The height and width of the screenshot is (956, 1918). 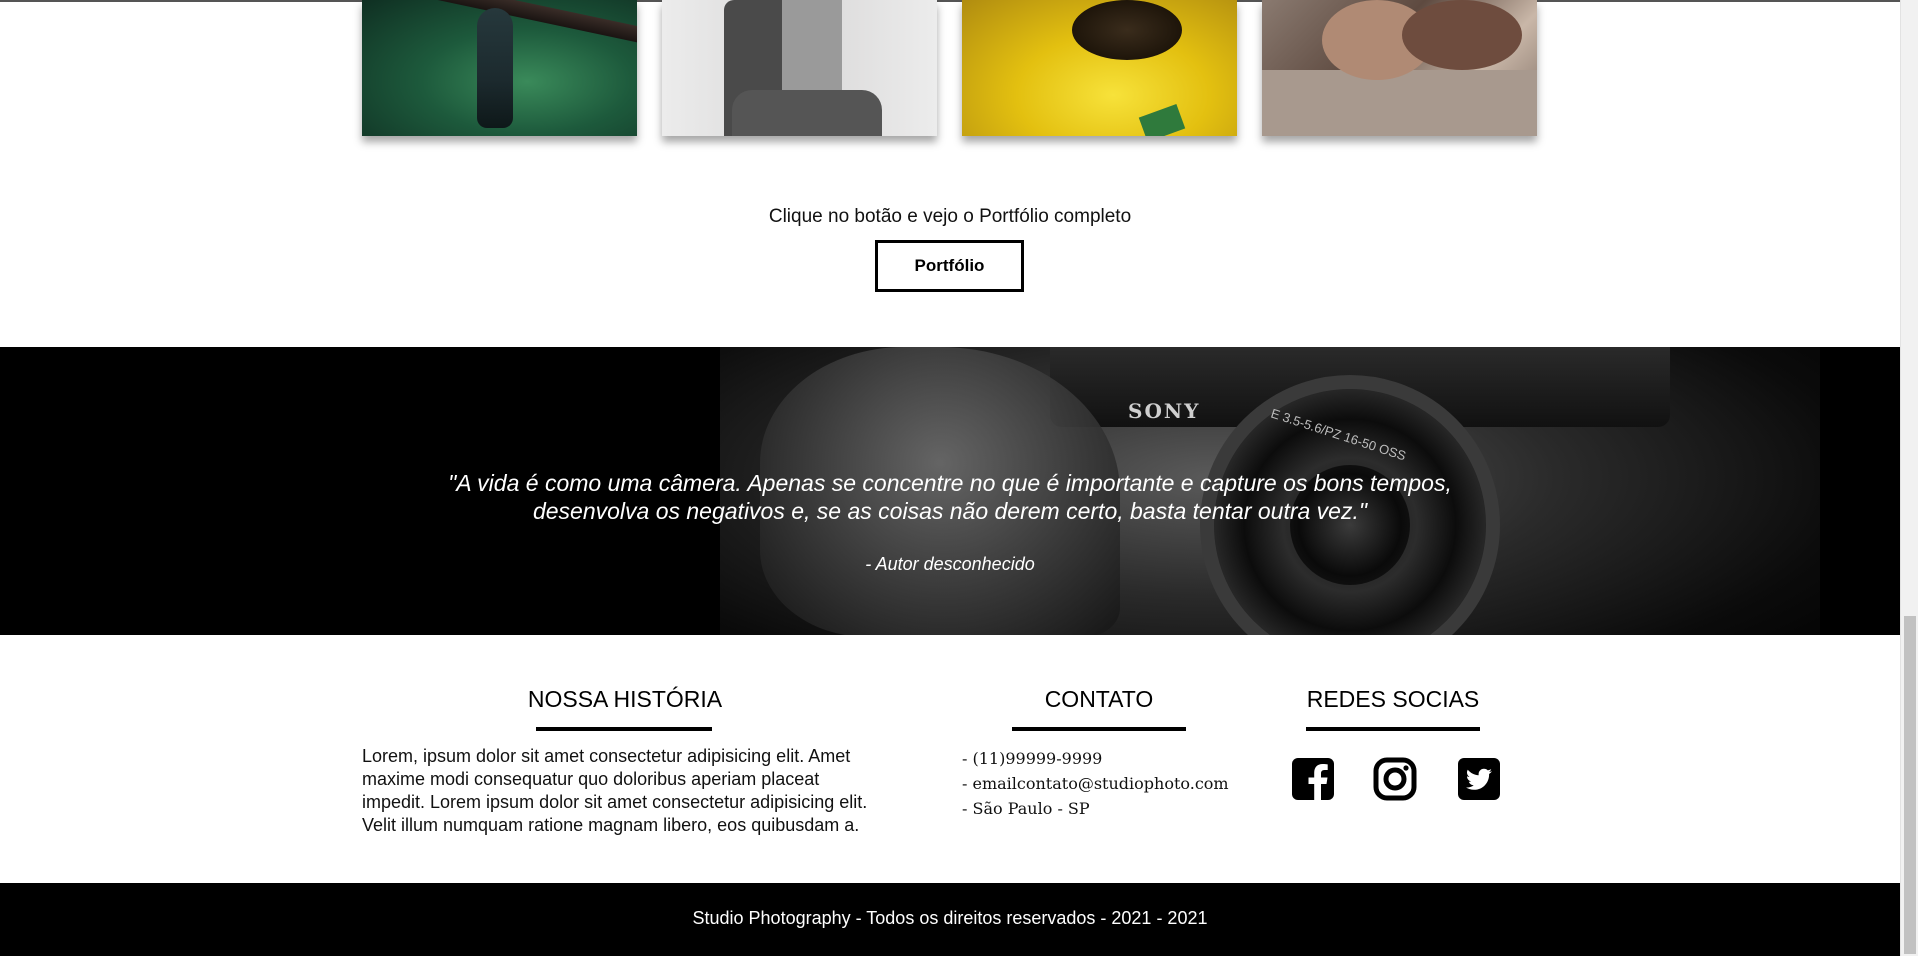 What do you see at coordinates (1393, 729) in the screenshot?
I see `social-underline` at bounding box center [1393, 729].